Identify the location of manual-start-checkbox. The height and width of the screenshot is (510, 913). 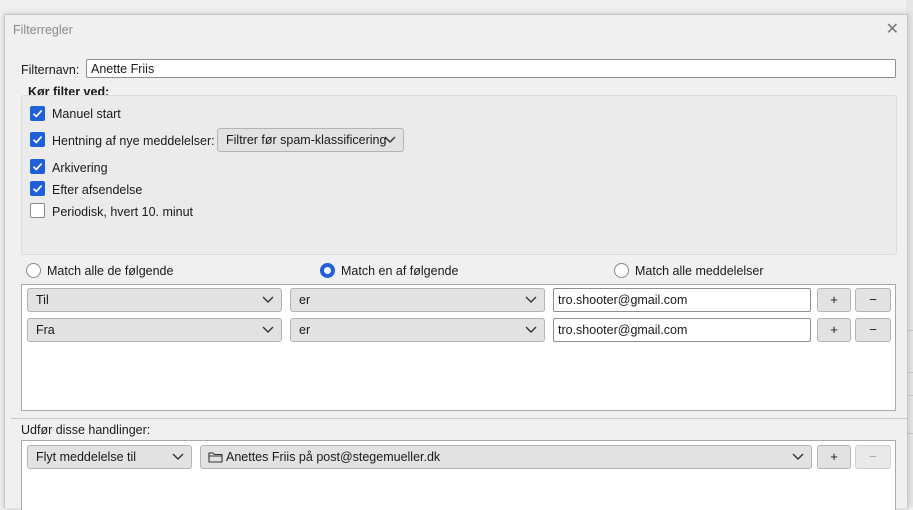
(37, 113).